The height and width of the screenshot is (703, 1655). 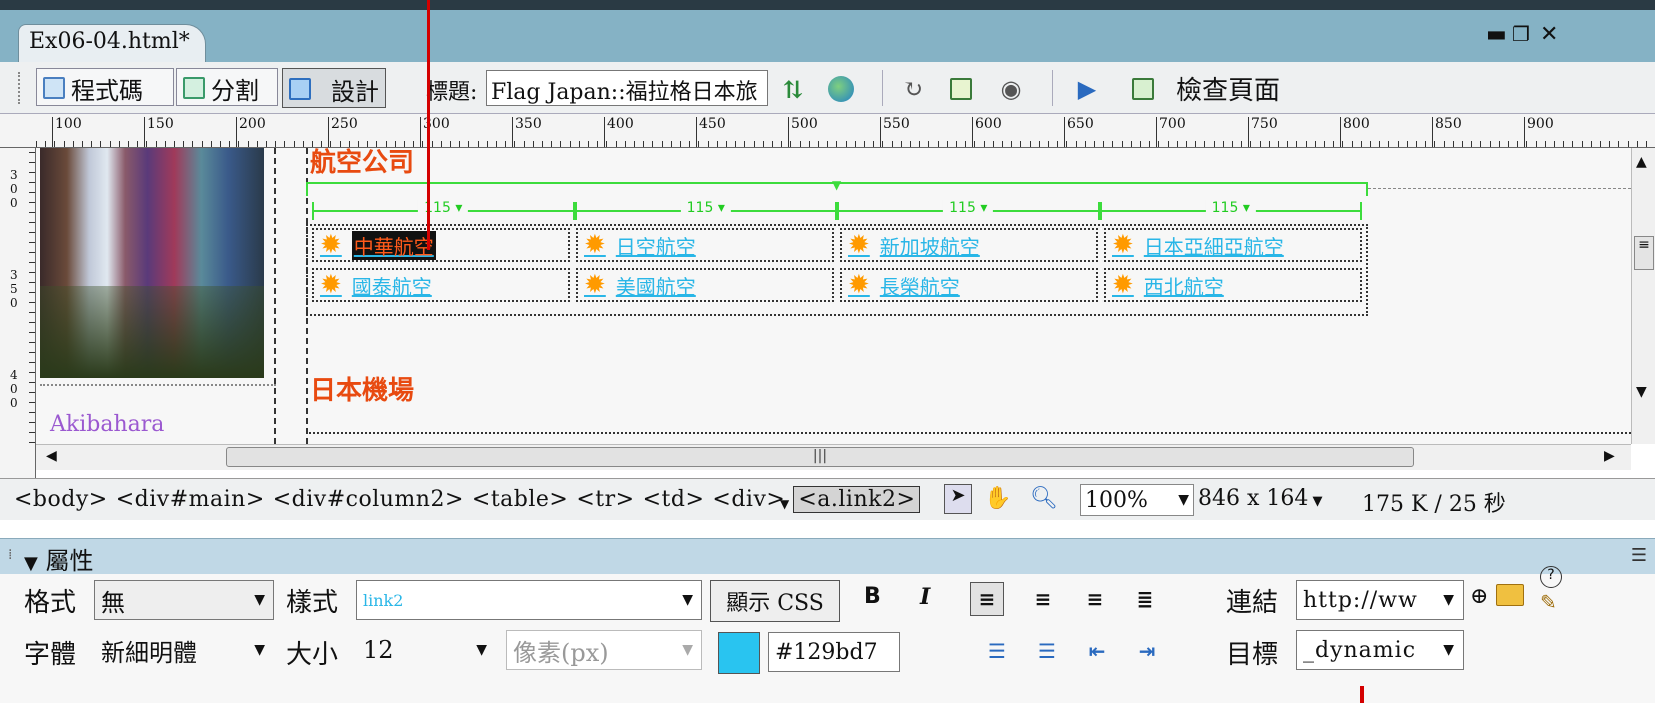 What do you see at coordinates (656, 245) in the screenshot?
I see `airline-link: 日空航空` at bounding box center [656, 245].